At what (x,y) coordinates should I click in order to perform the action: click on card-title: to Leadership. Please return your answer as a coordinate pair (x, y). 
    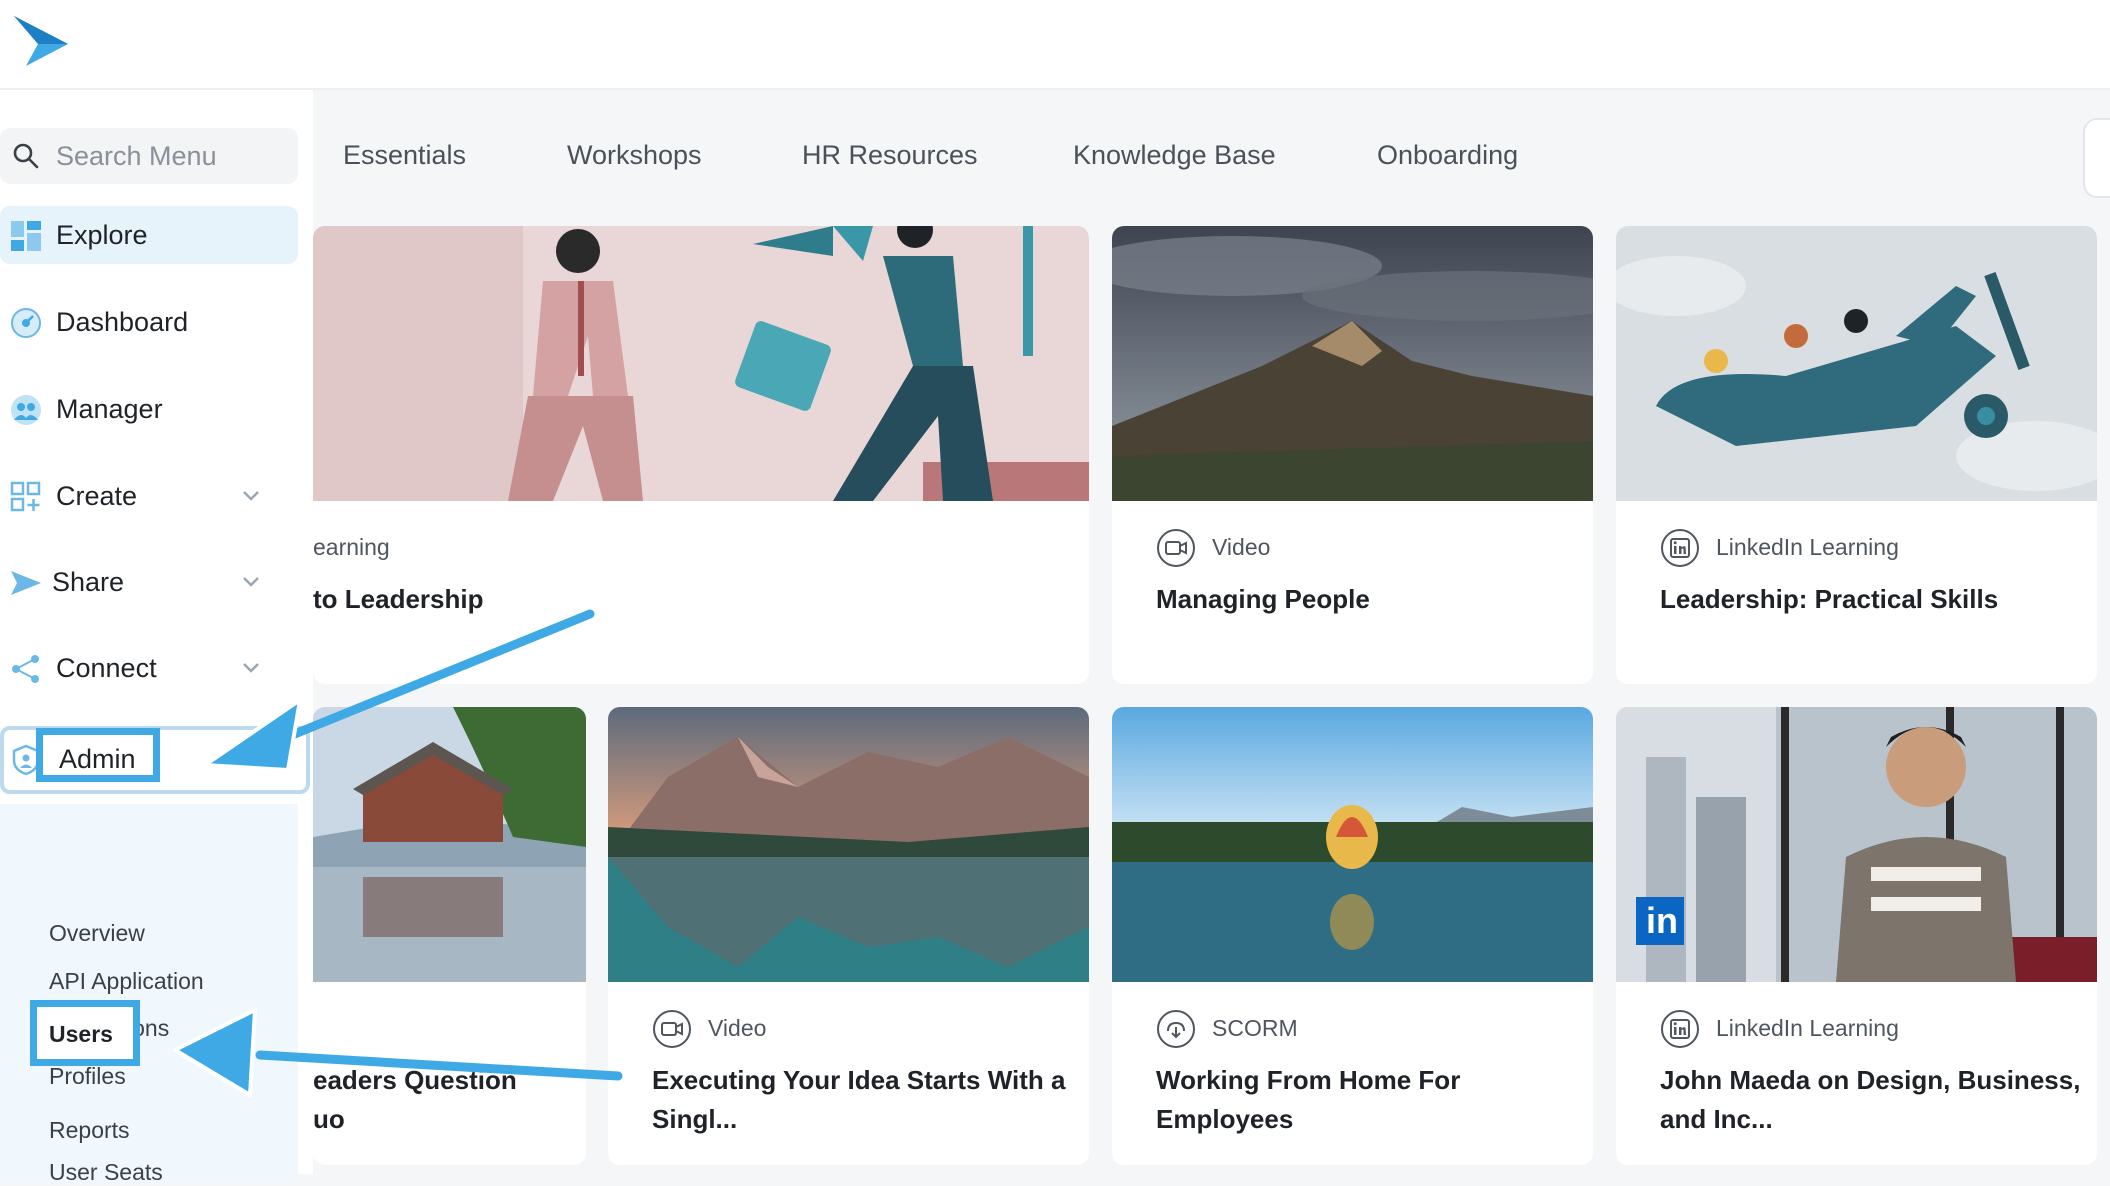
    Looking at the image, I should click on (398, 599).